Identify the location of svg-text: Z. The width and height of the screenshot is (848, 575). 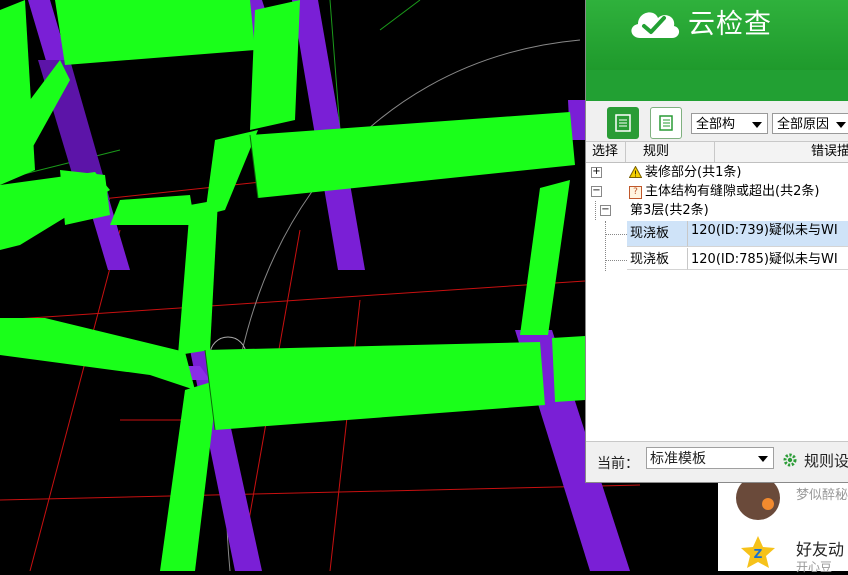
(758, 554).